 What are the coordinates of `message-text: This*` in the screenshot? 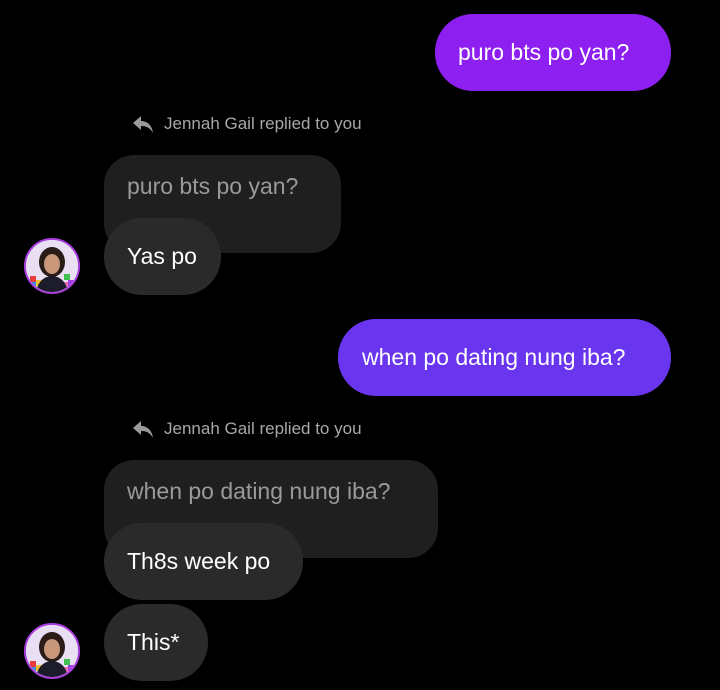 It's located at (153, 642).